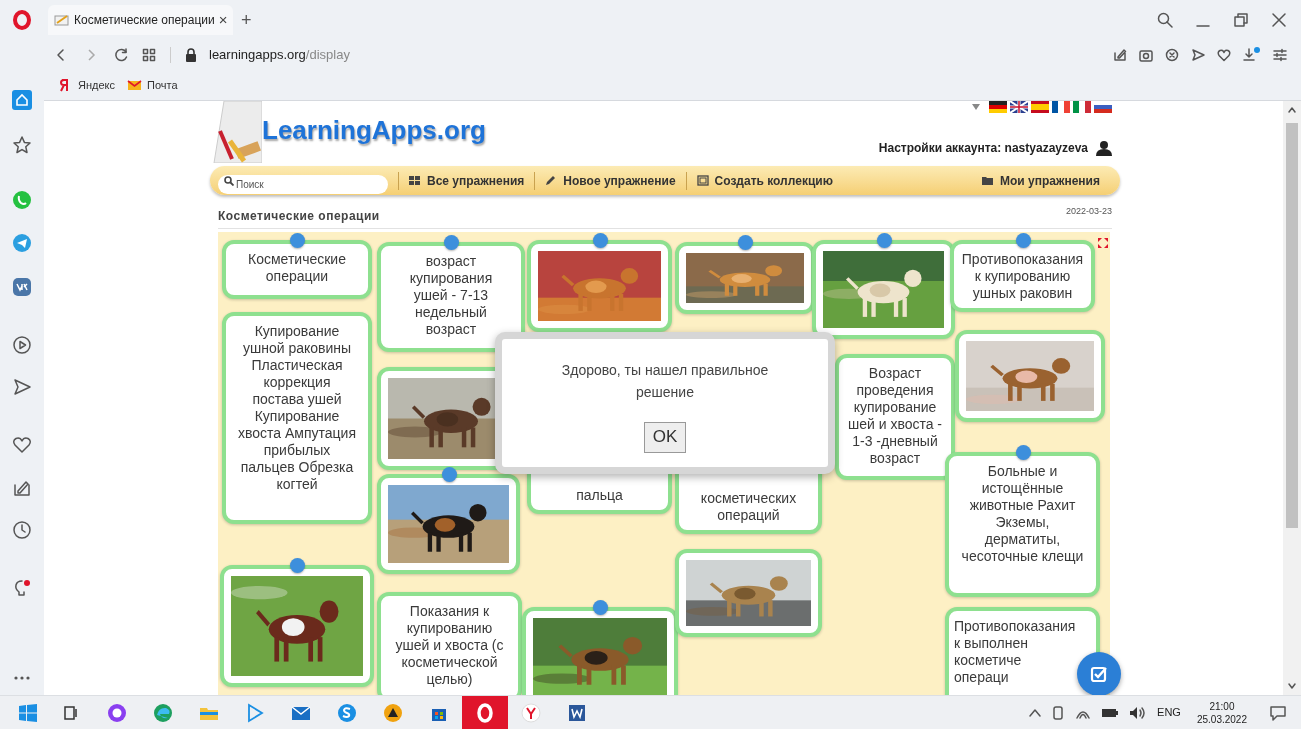  What do you see at coordinates (22, 530) in the screenshot?
I see `clock-icon` at bounding box center [22, 530].